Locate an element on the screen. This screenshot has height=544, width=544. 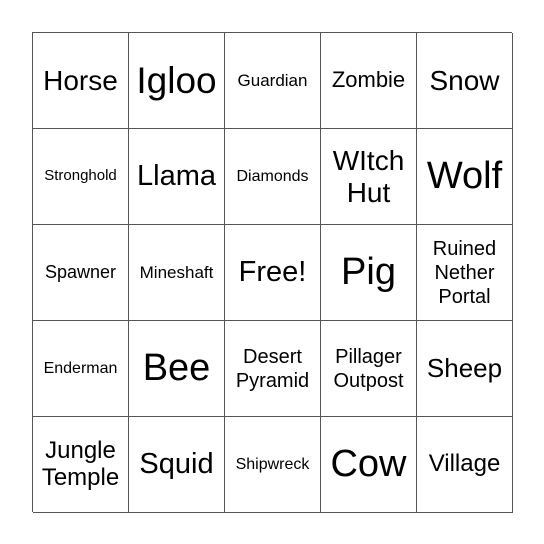
bingo-cell: Squid is located at coordinates (177, 465).